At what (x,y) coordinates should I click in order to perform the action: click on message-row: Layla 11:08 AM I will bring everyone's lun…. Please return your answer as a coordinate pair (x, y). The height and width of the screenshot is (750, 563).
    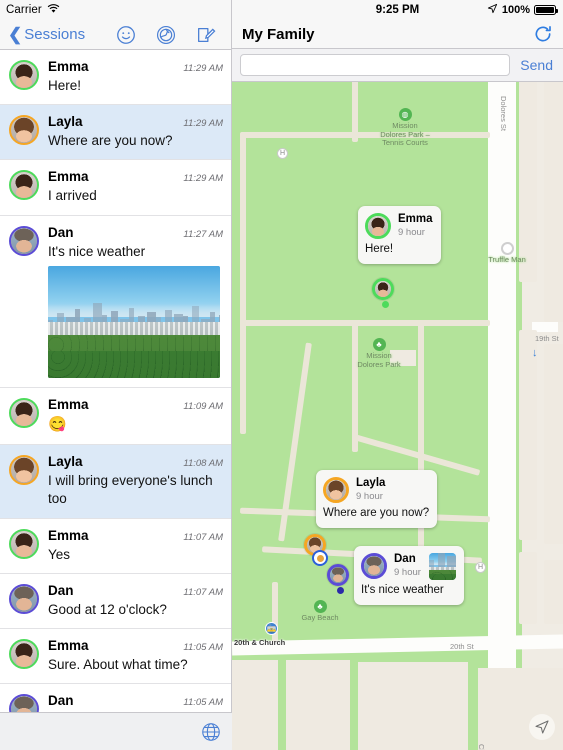
    Looking at the image, I should click on (115, 482).